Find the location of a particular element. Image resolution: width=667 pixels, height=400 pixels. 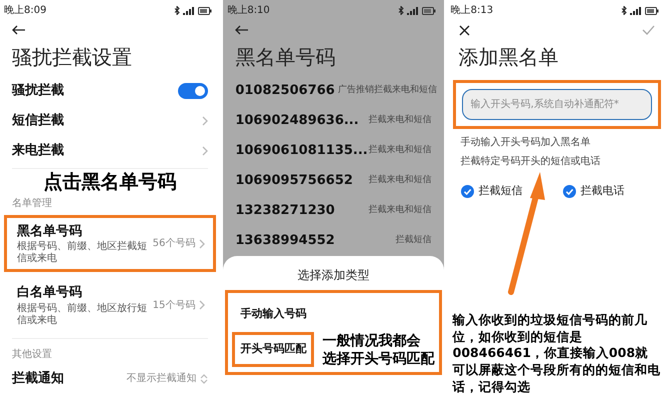

sheet-option: 开头号码匹配 is located at coordinates (273, 349).